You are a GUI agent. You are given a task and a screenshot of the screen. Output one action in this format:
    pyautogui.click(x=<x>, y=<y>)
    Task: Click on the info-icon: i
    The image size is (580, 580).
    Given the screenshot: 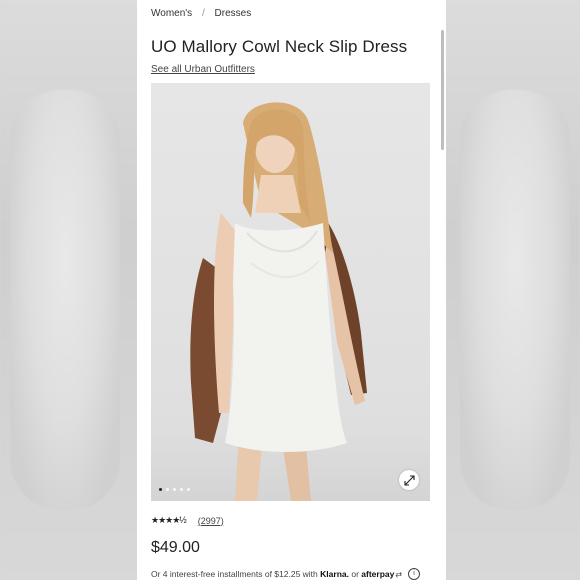 What is the action you would take?
    pyautogui.click(x=414, y=574)
    